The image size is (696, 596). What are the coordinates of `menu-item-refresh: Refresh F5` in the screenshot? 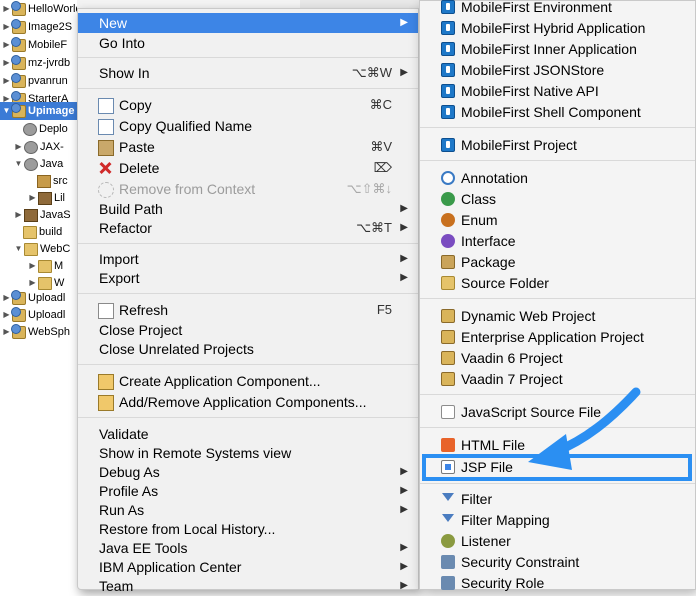 It's located at (248, 310).